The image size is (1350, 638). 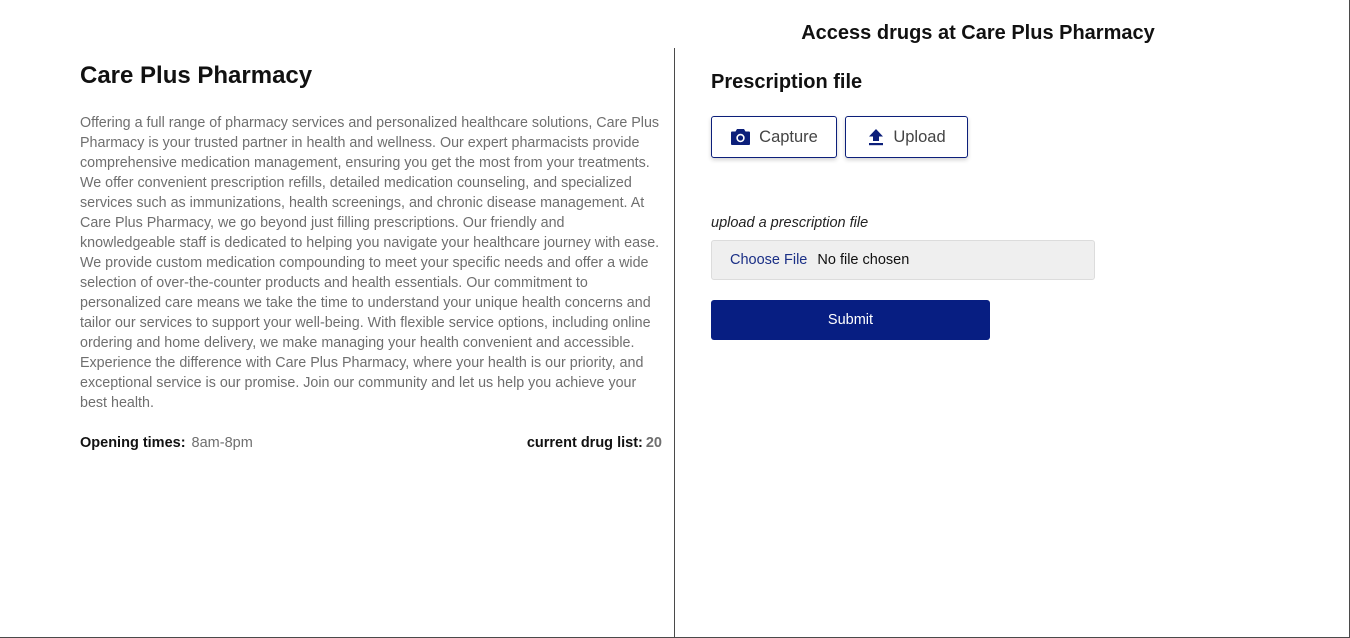 What do you see at coordinates (740, 137) in the screenshot?
I see `camera-icon` at bounding box center [740, 137].